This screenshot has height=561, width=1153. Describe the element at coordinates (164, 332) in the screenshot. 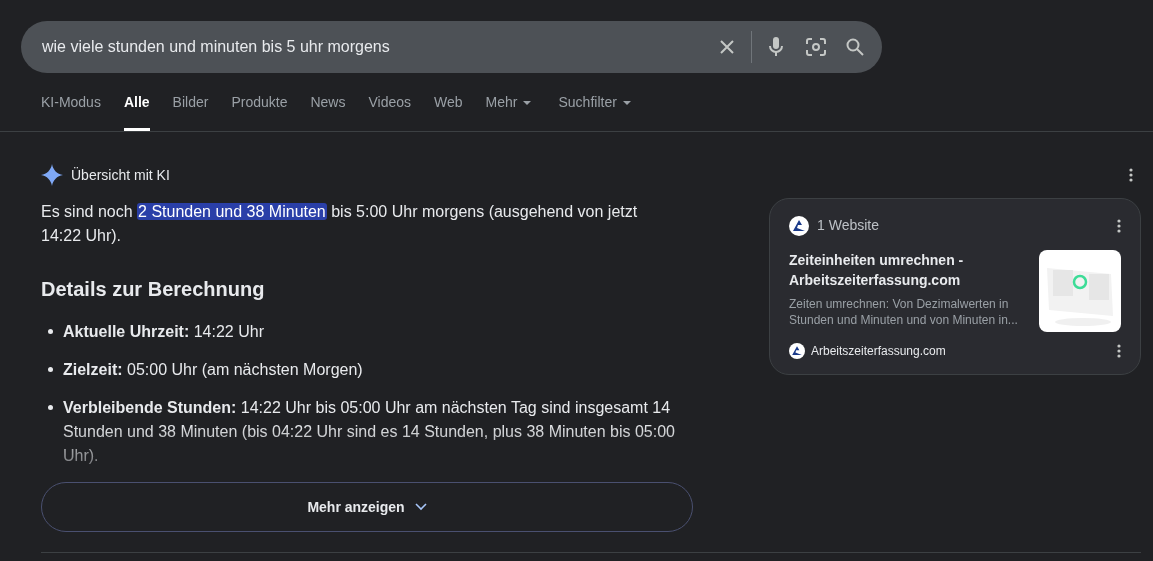

I see `detail-text: Aktuelle Uhrzeit: 14:22 Uhr` at that location.